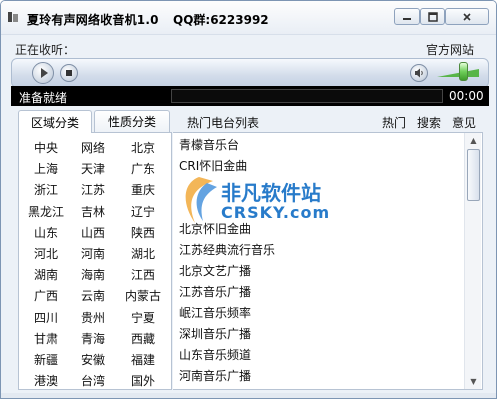 Image resolution: width=497 pixels, height=399 pixels. What do you see at coordinates (221, 20) in the screenshot?
I see `qq-group-text: QQ群:6223992` at bounding box center [221, 20].